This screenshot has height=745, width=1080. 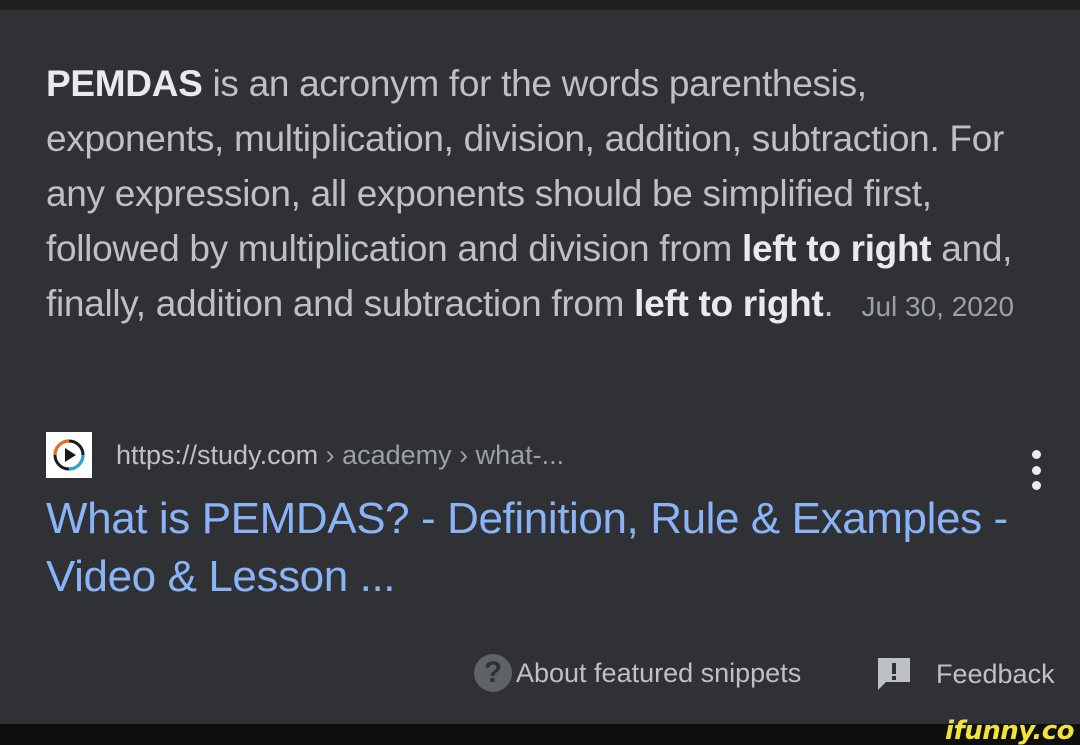 I want to click on snippet-text-part-3: ., so click(x=828, y=303).